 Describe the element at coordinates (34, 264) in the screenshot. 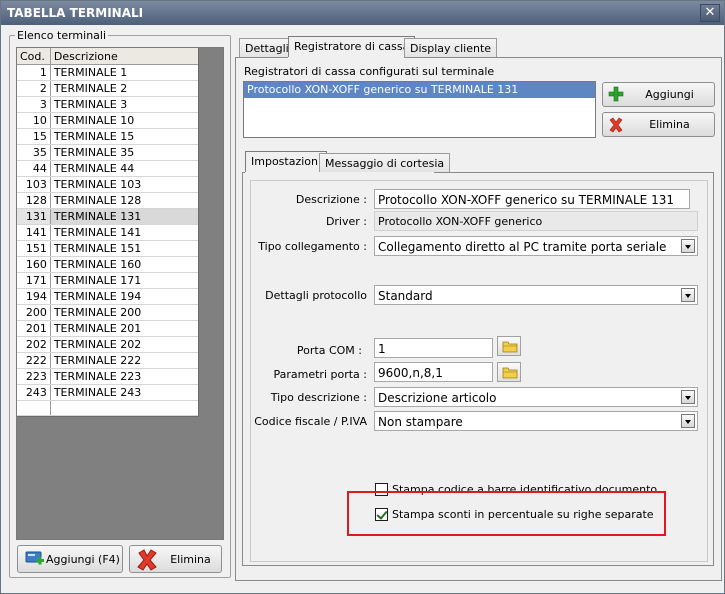

I see `terminal-code: 160` at that location.